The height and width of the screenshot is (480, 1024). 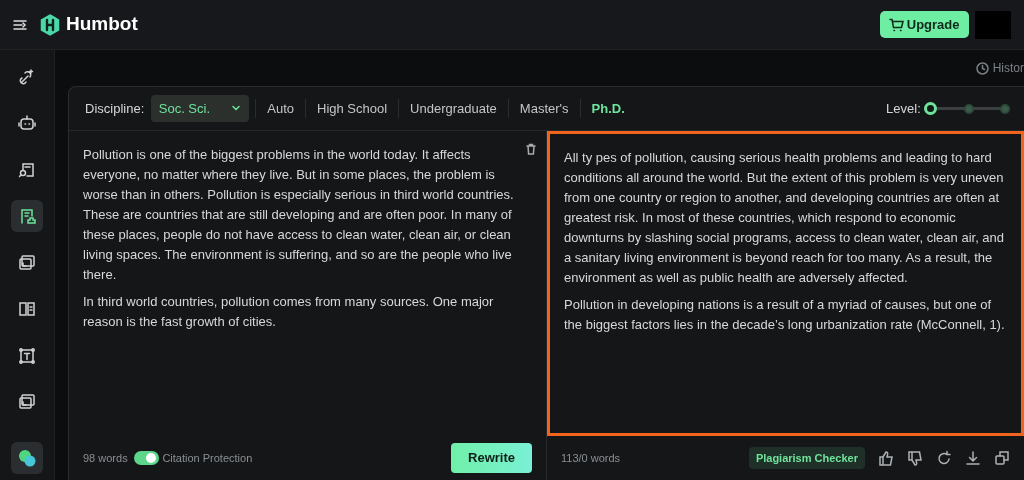 I want to click on refresh-button, so click(x=944, y=458).